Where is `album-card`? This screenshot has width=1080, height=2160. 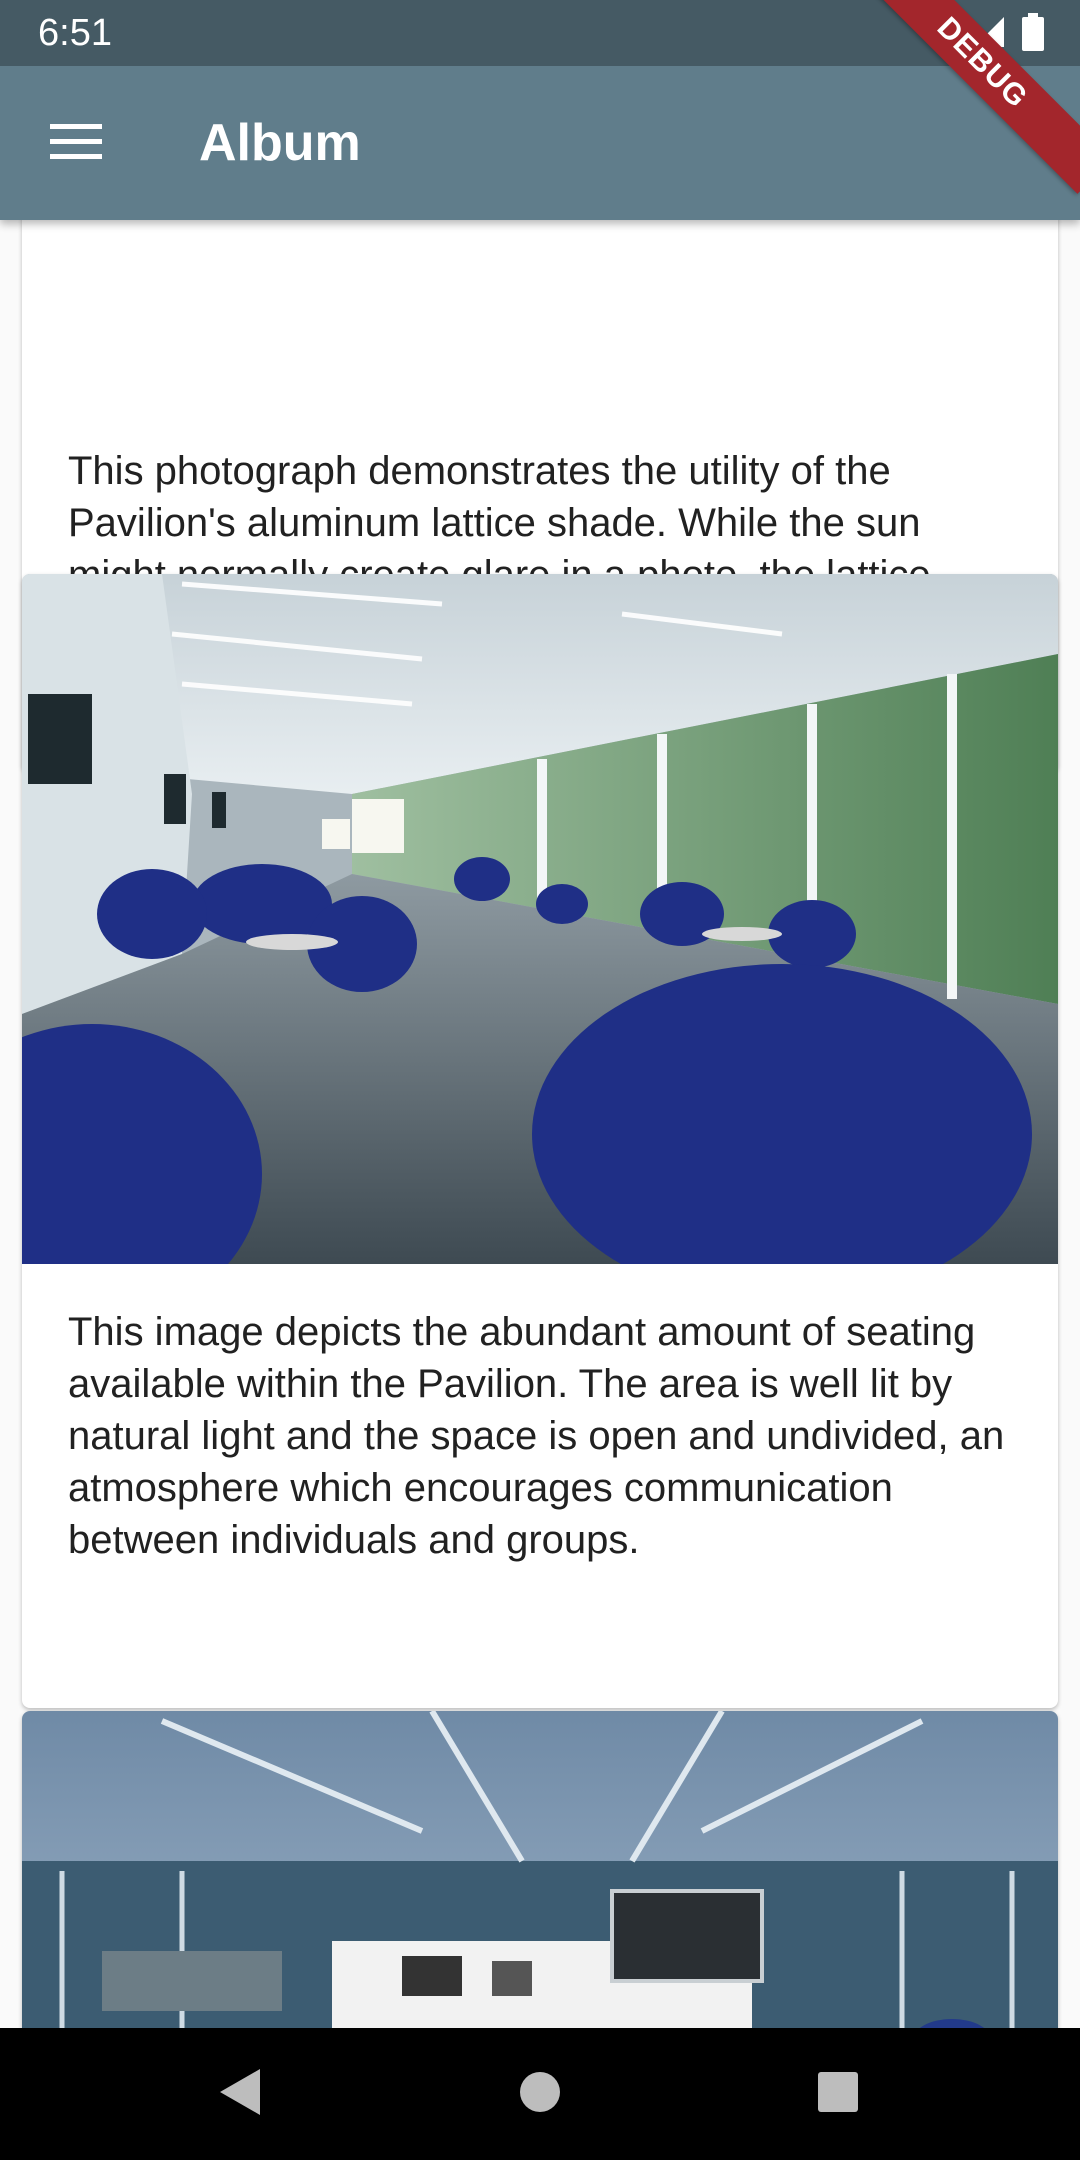
album-card is located at coordinates (540, 1869).